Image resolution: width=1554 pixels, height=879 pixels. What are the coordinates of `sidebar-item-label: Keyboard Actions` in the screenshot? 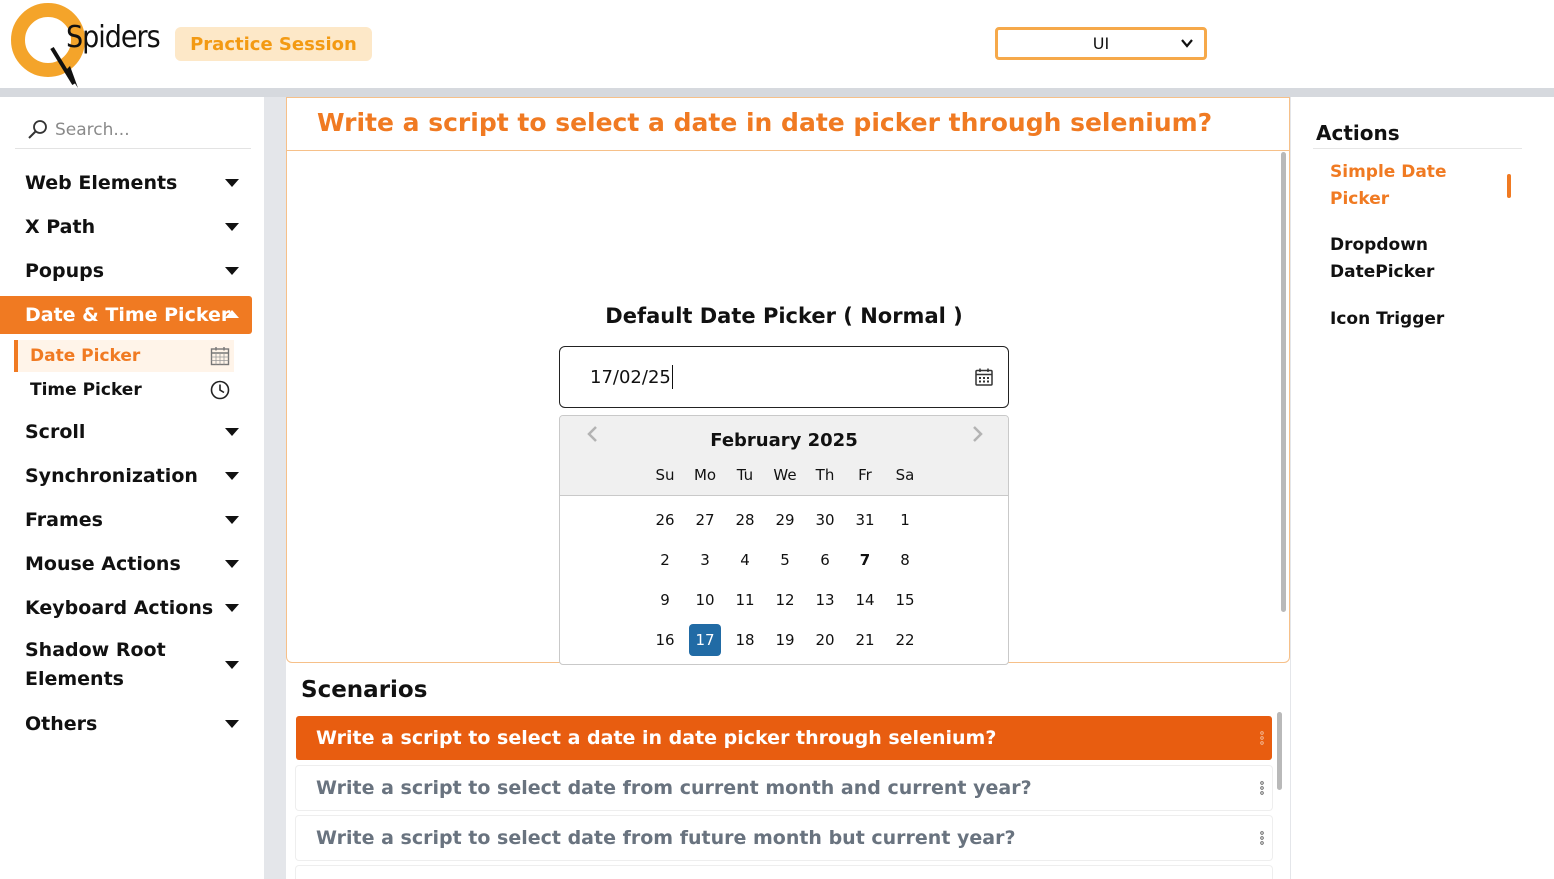 It's located at (119, 608).